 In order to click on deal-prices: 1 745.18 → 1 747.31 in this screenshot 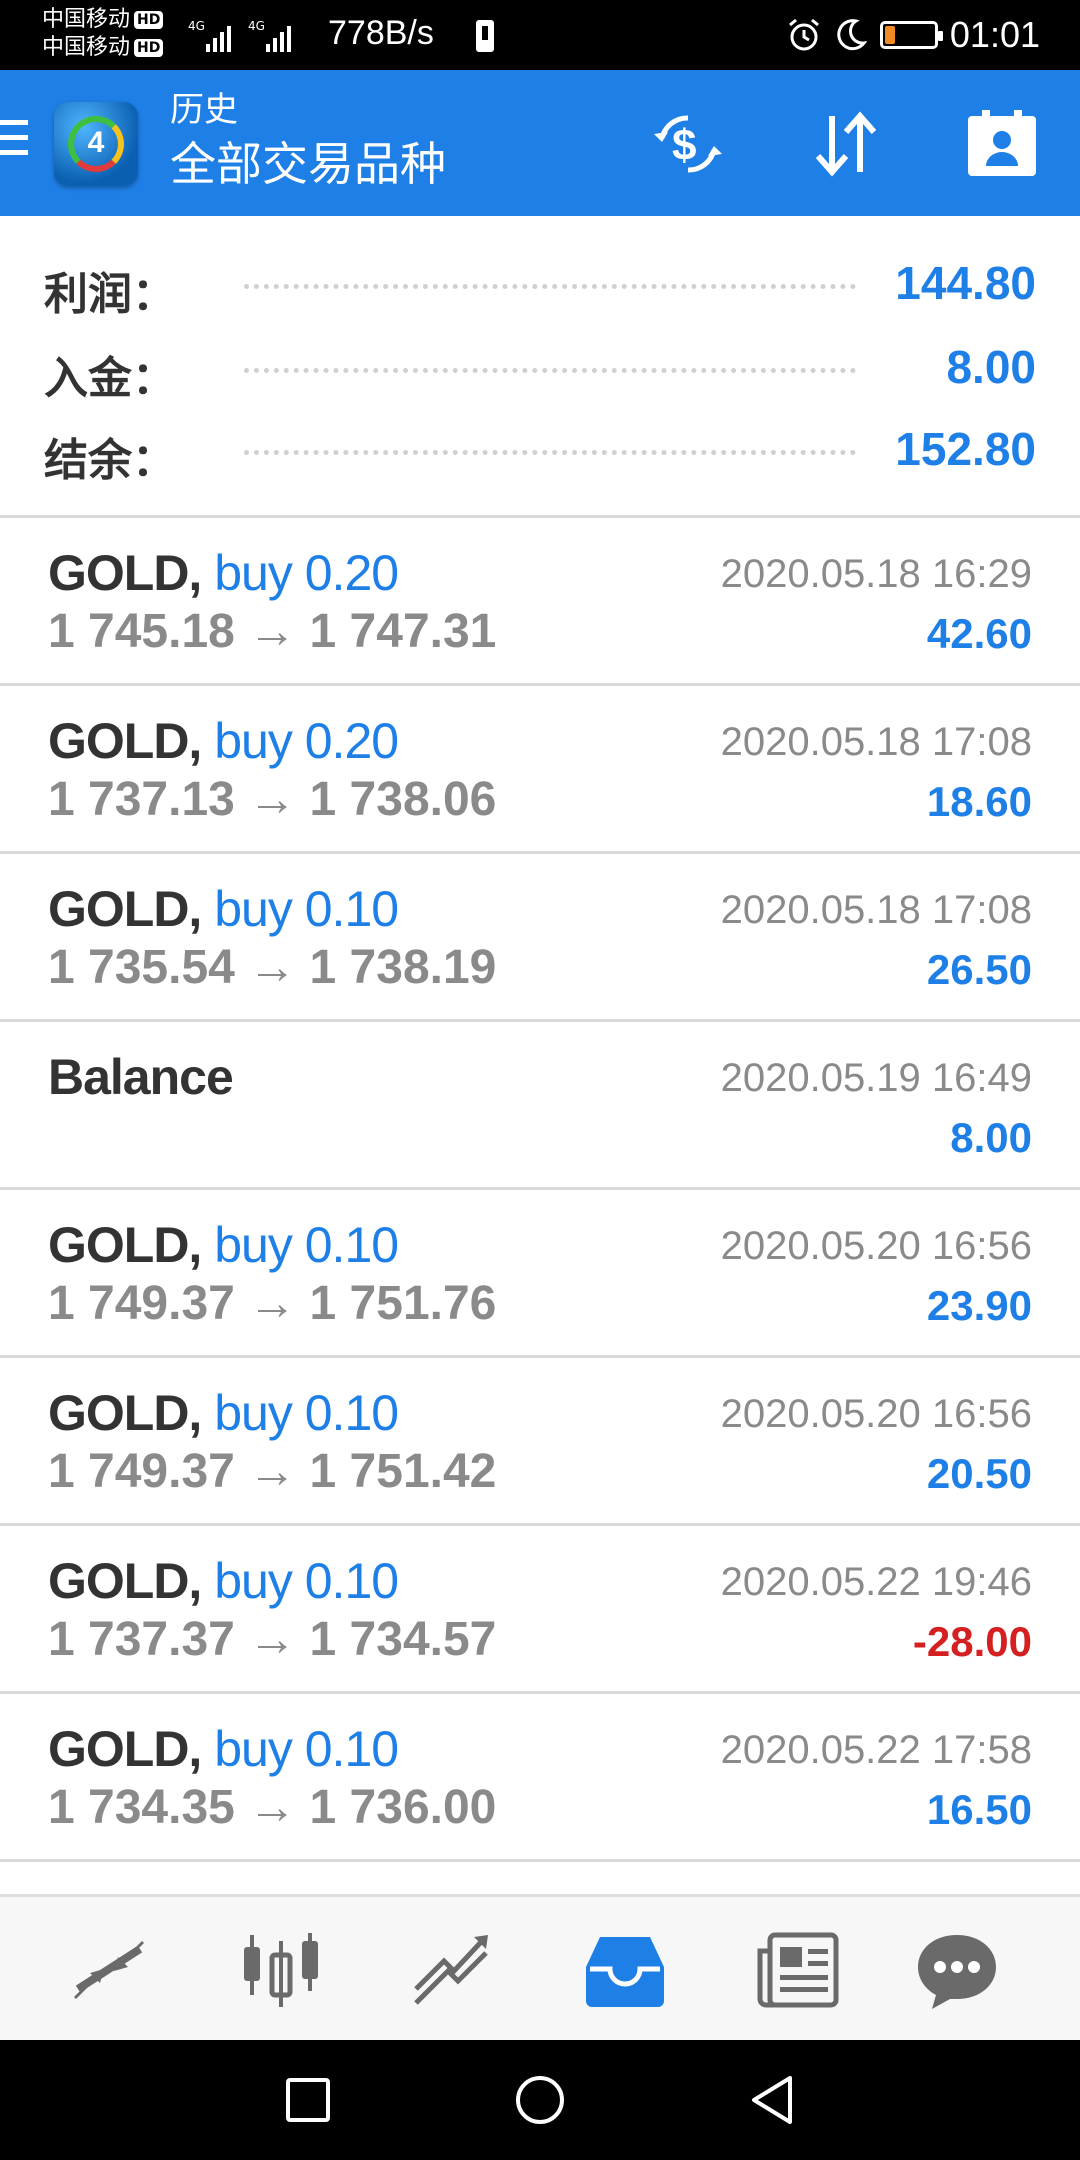, I will do `click(272, 631)`.